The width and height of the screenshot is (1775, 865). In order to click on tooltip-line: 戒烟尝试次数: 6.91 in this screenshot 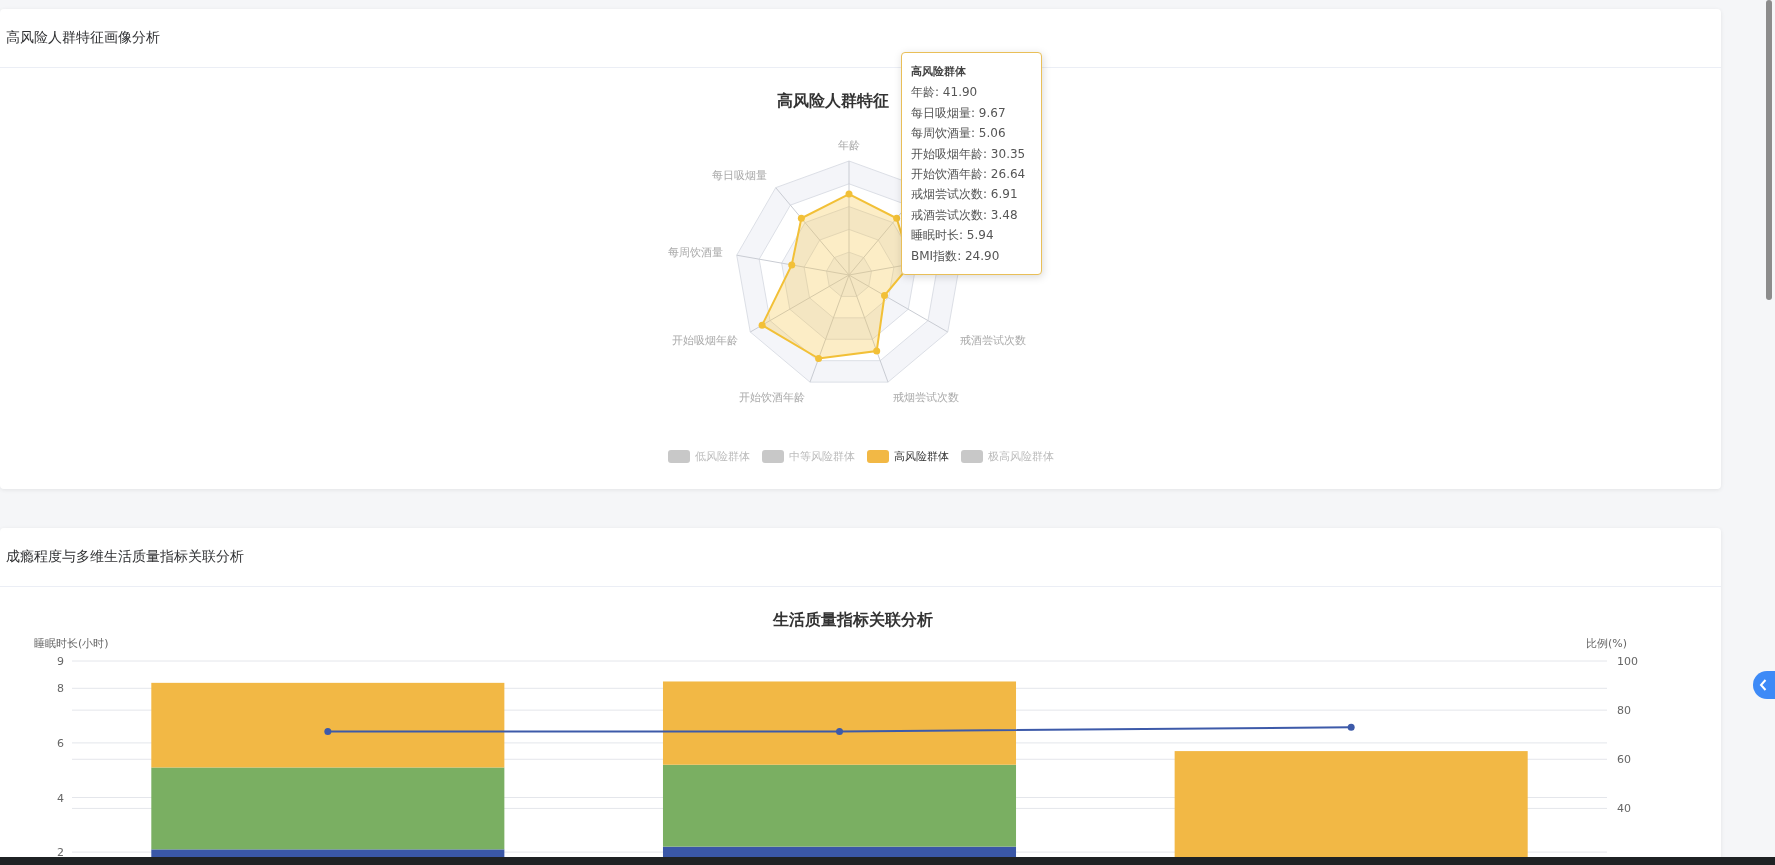, I will do `click(965, 195)`.